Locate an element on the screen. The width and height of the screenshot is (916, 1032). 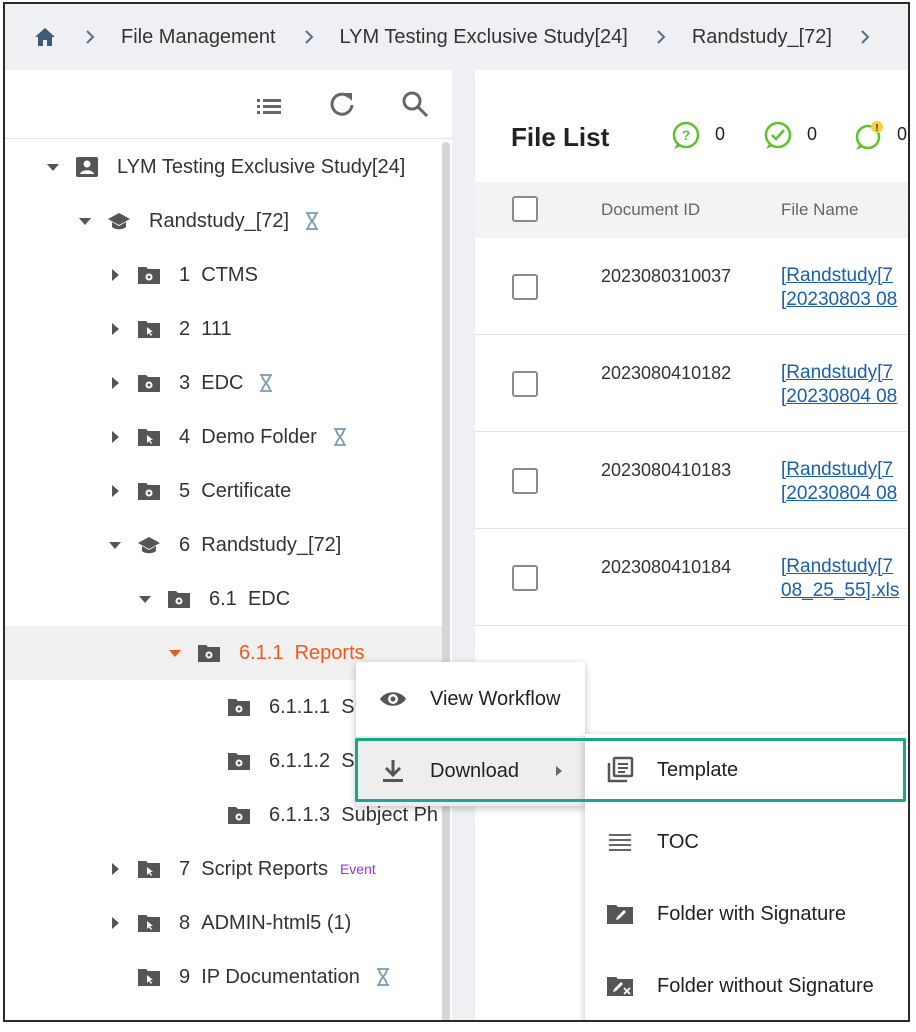
tree-item-6-1-edc: 6.1 EDC is located at coordinates (223, 599).